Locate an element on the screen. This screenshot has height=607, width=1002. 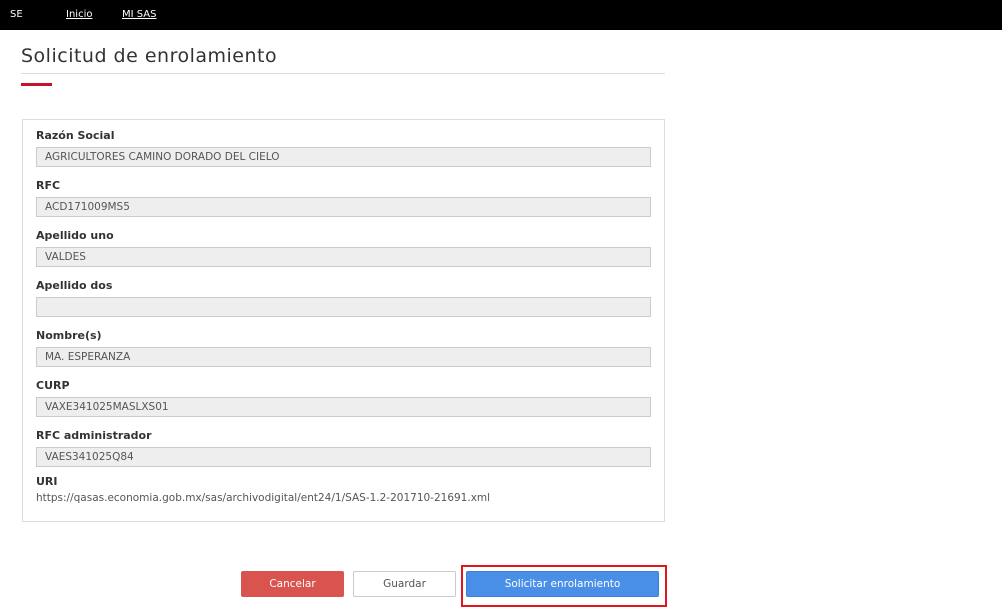
rfc-label: RFC is located at coordinates (48, 185).